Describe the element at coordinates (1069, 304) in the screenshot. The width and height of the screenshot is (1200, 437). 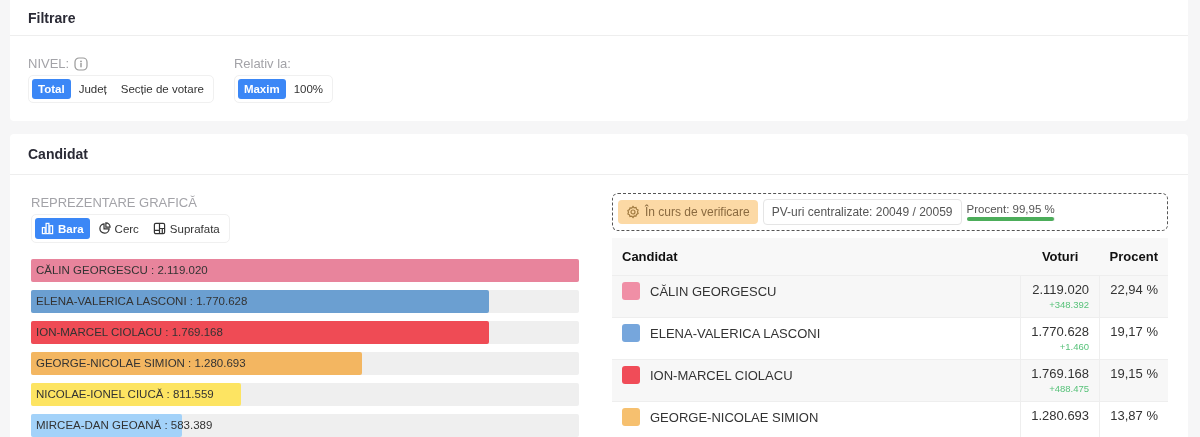
I see `vote-change: +348.392` at that location.